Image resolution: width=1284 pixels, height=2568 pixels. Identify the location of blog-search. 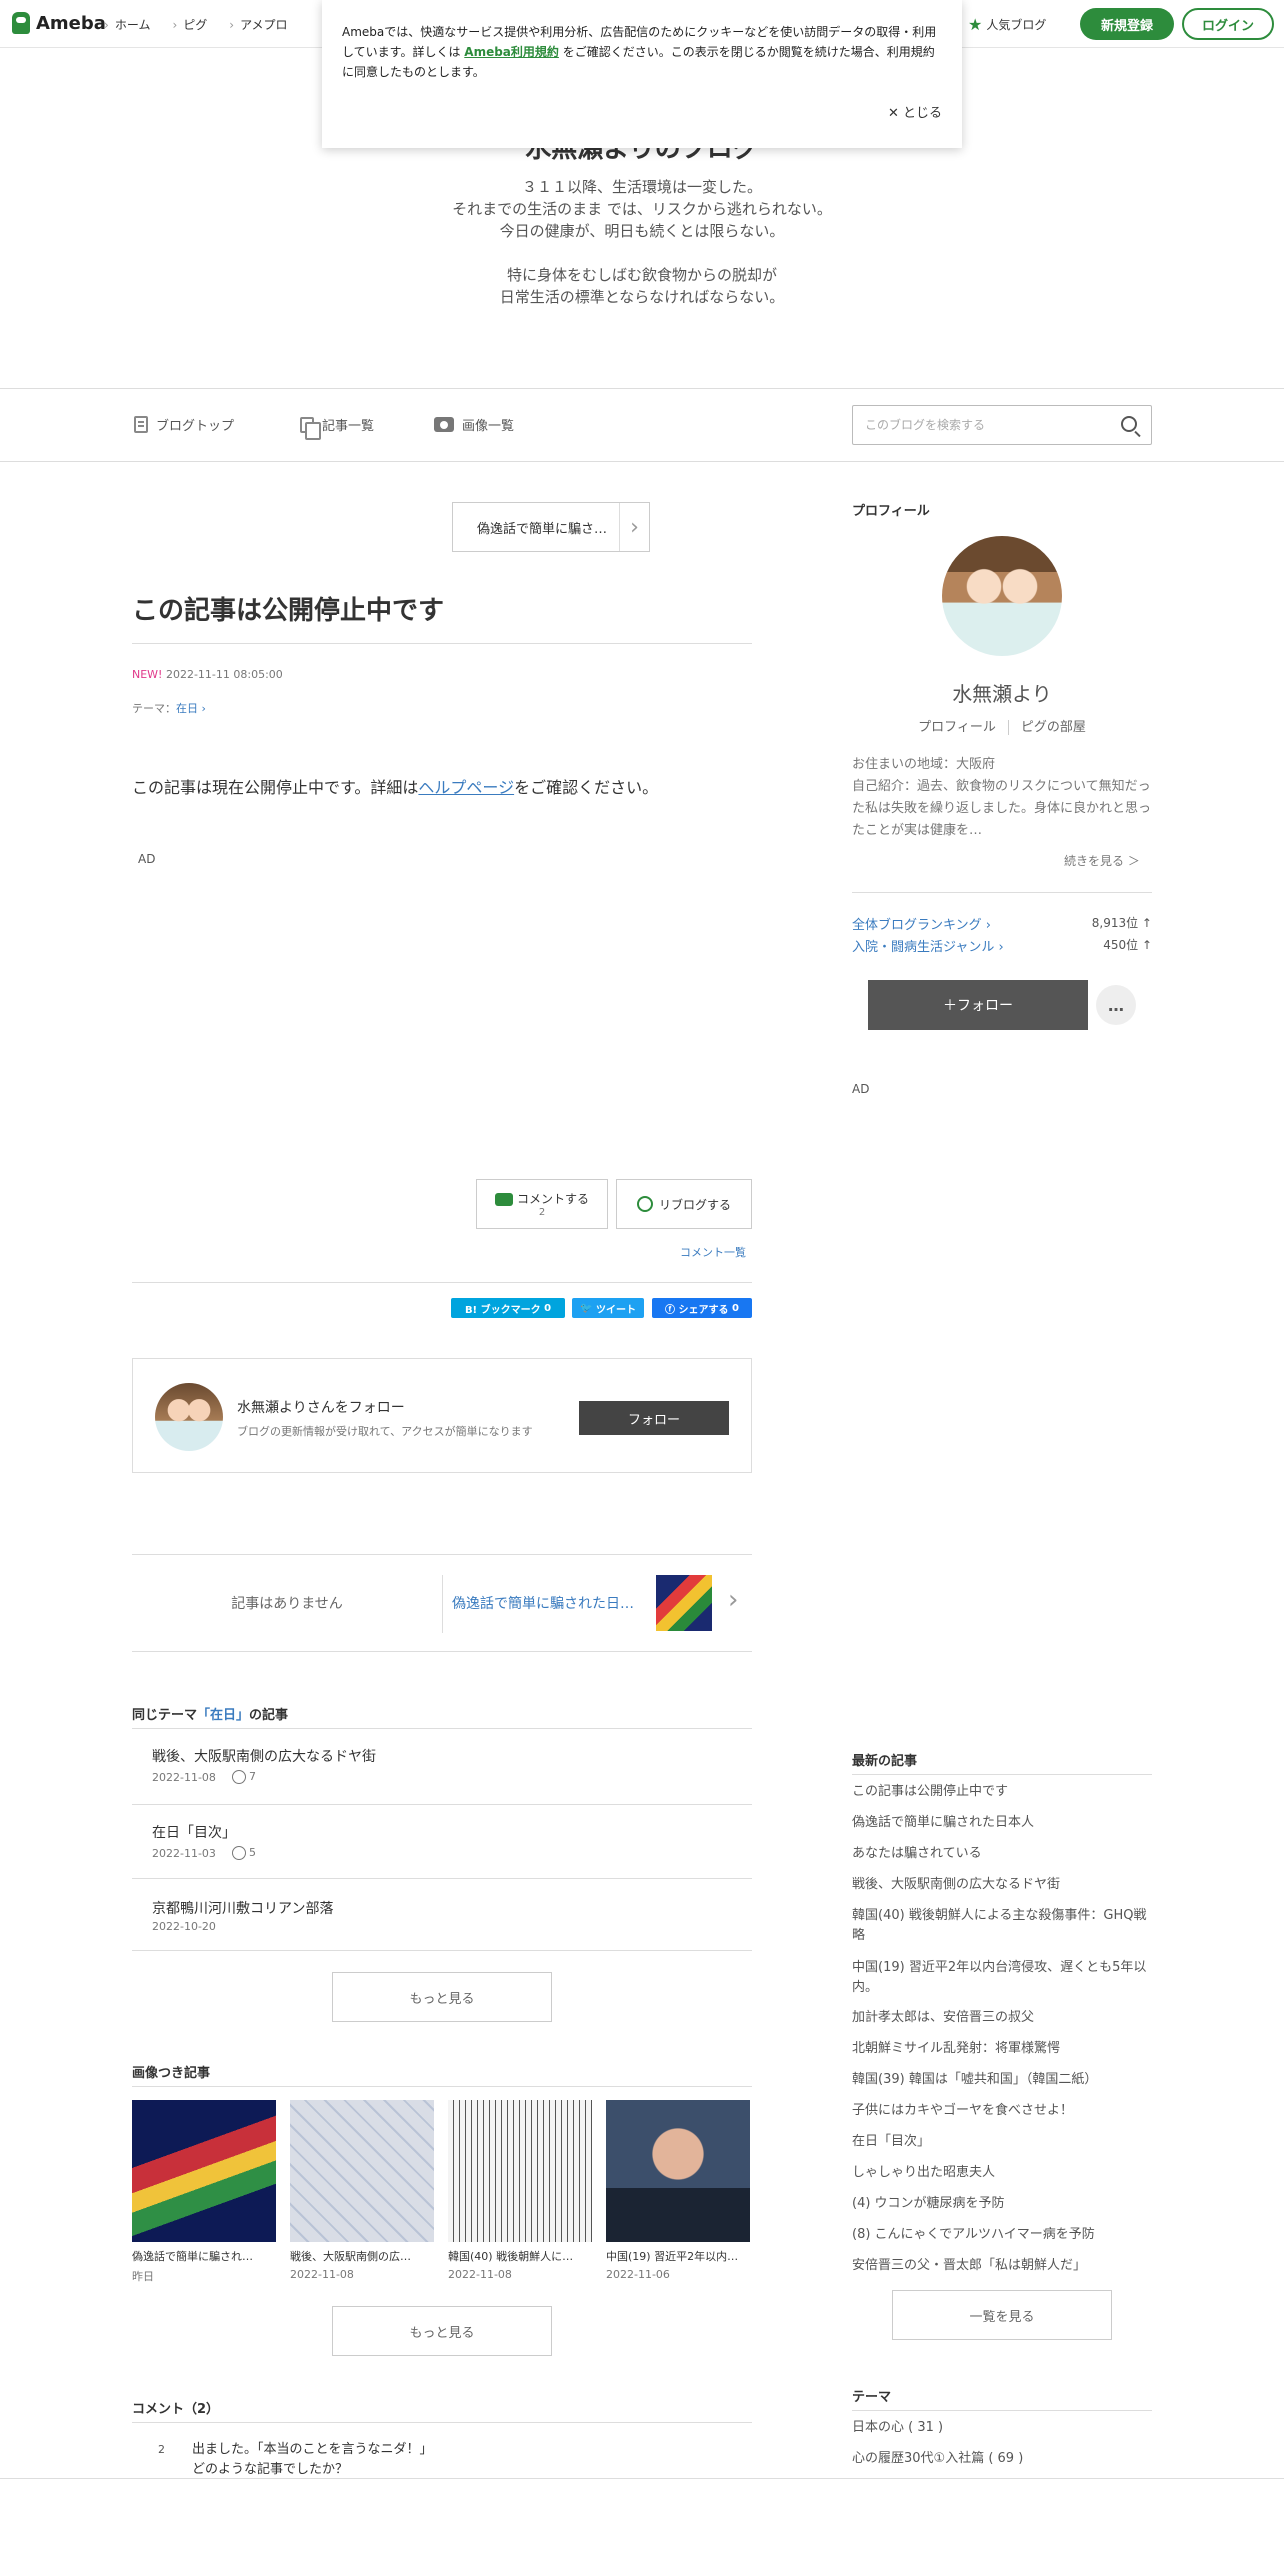
(1002, 425).